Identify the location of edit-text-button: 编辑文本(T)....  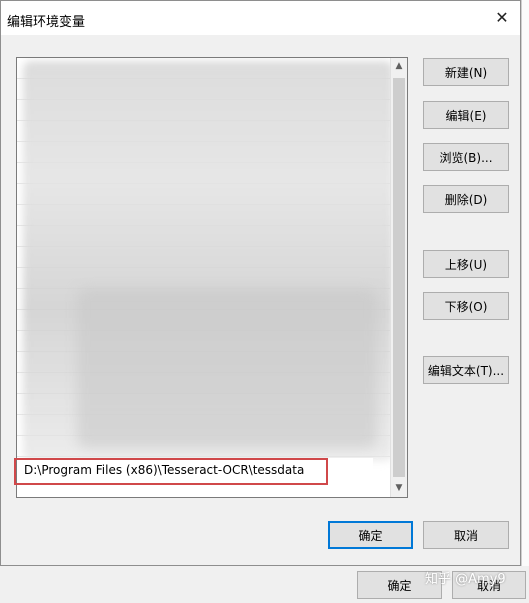
(466, 370).